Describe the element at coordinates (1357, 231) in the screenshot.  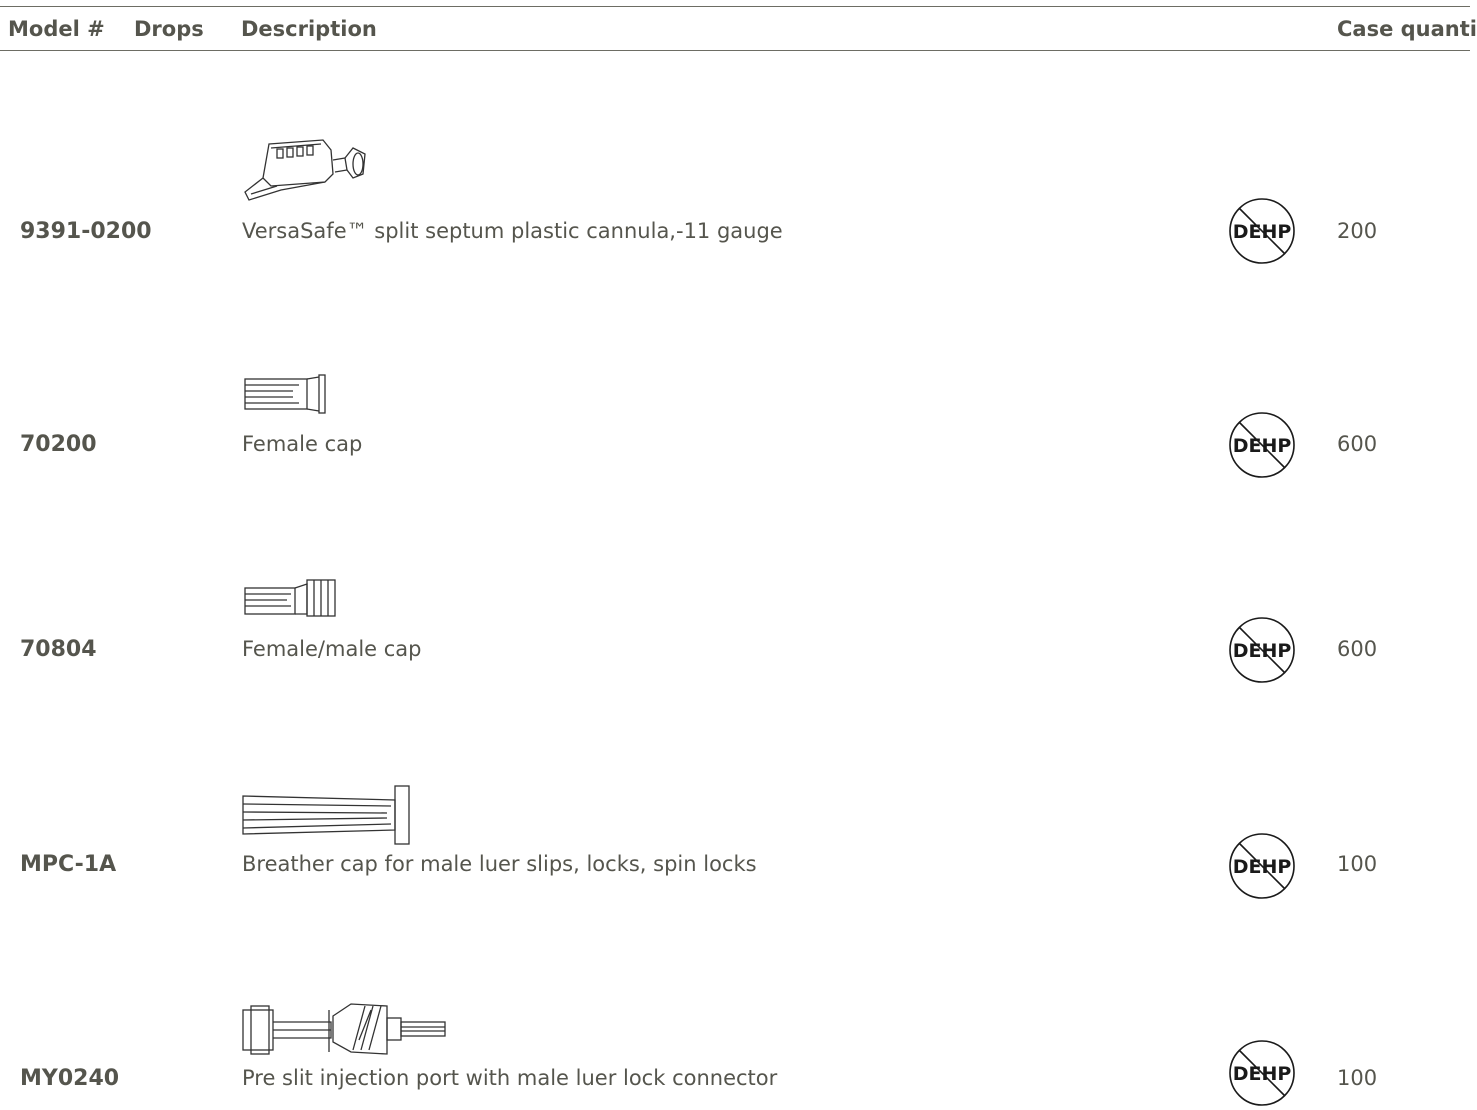
I see `case-quantity: 200` at that location.